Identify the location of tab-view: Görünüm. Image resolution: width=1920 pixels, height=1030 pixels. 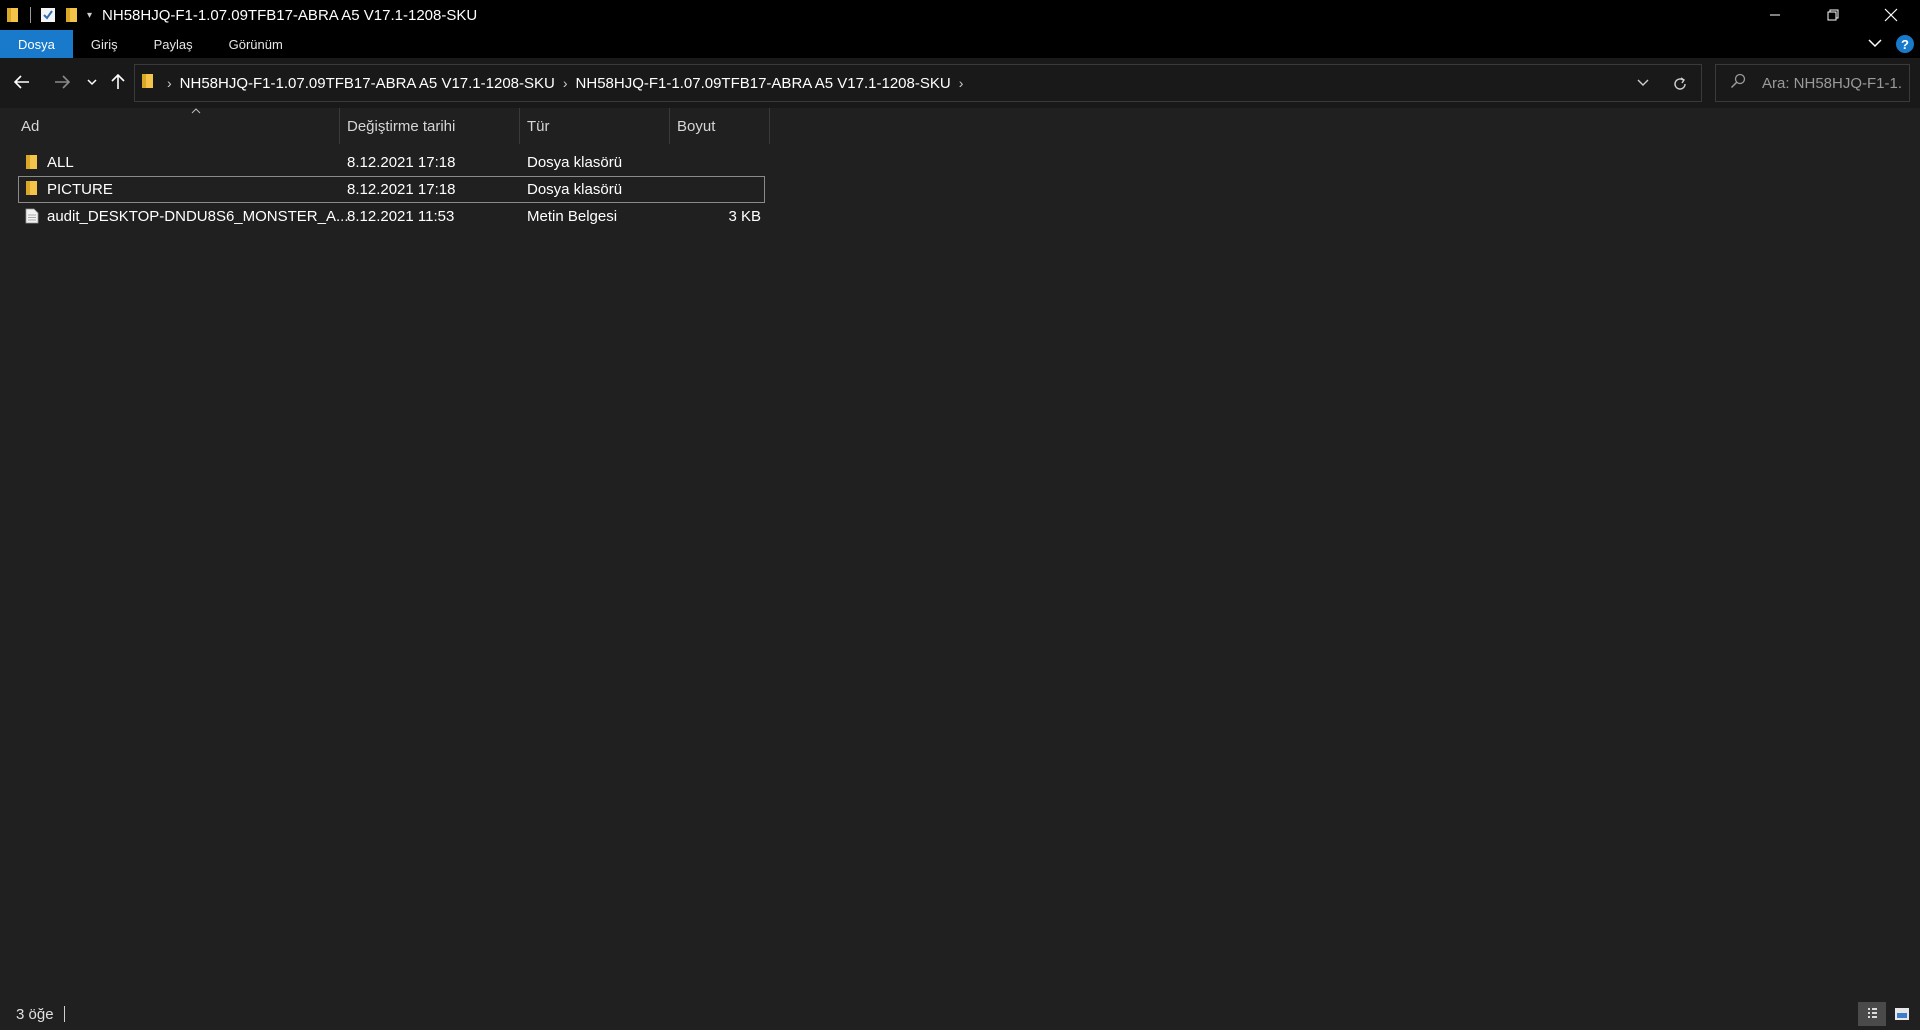
(256, 44).